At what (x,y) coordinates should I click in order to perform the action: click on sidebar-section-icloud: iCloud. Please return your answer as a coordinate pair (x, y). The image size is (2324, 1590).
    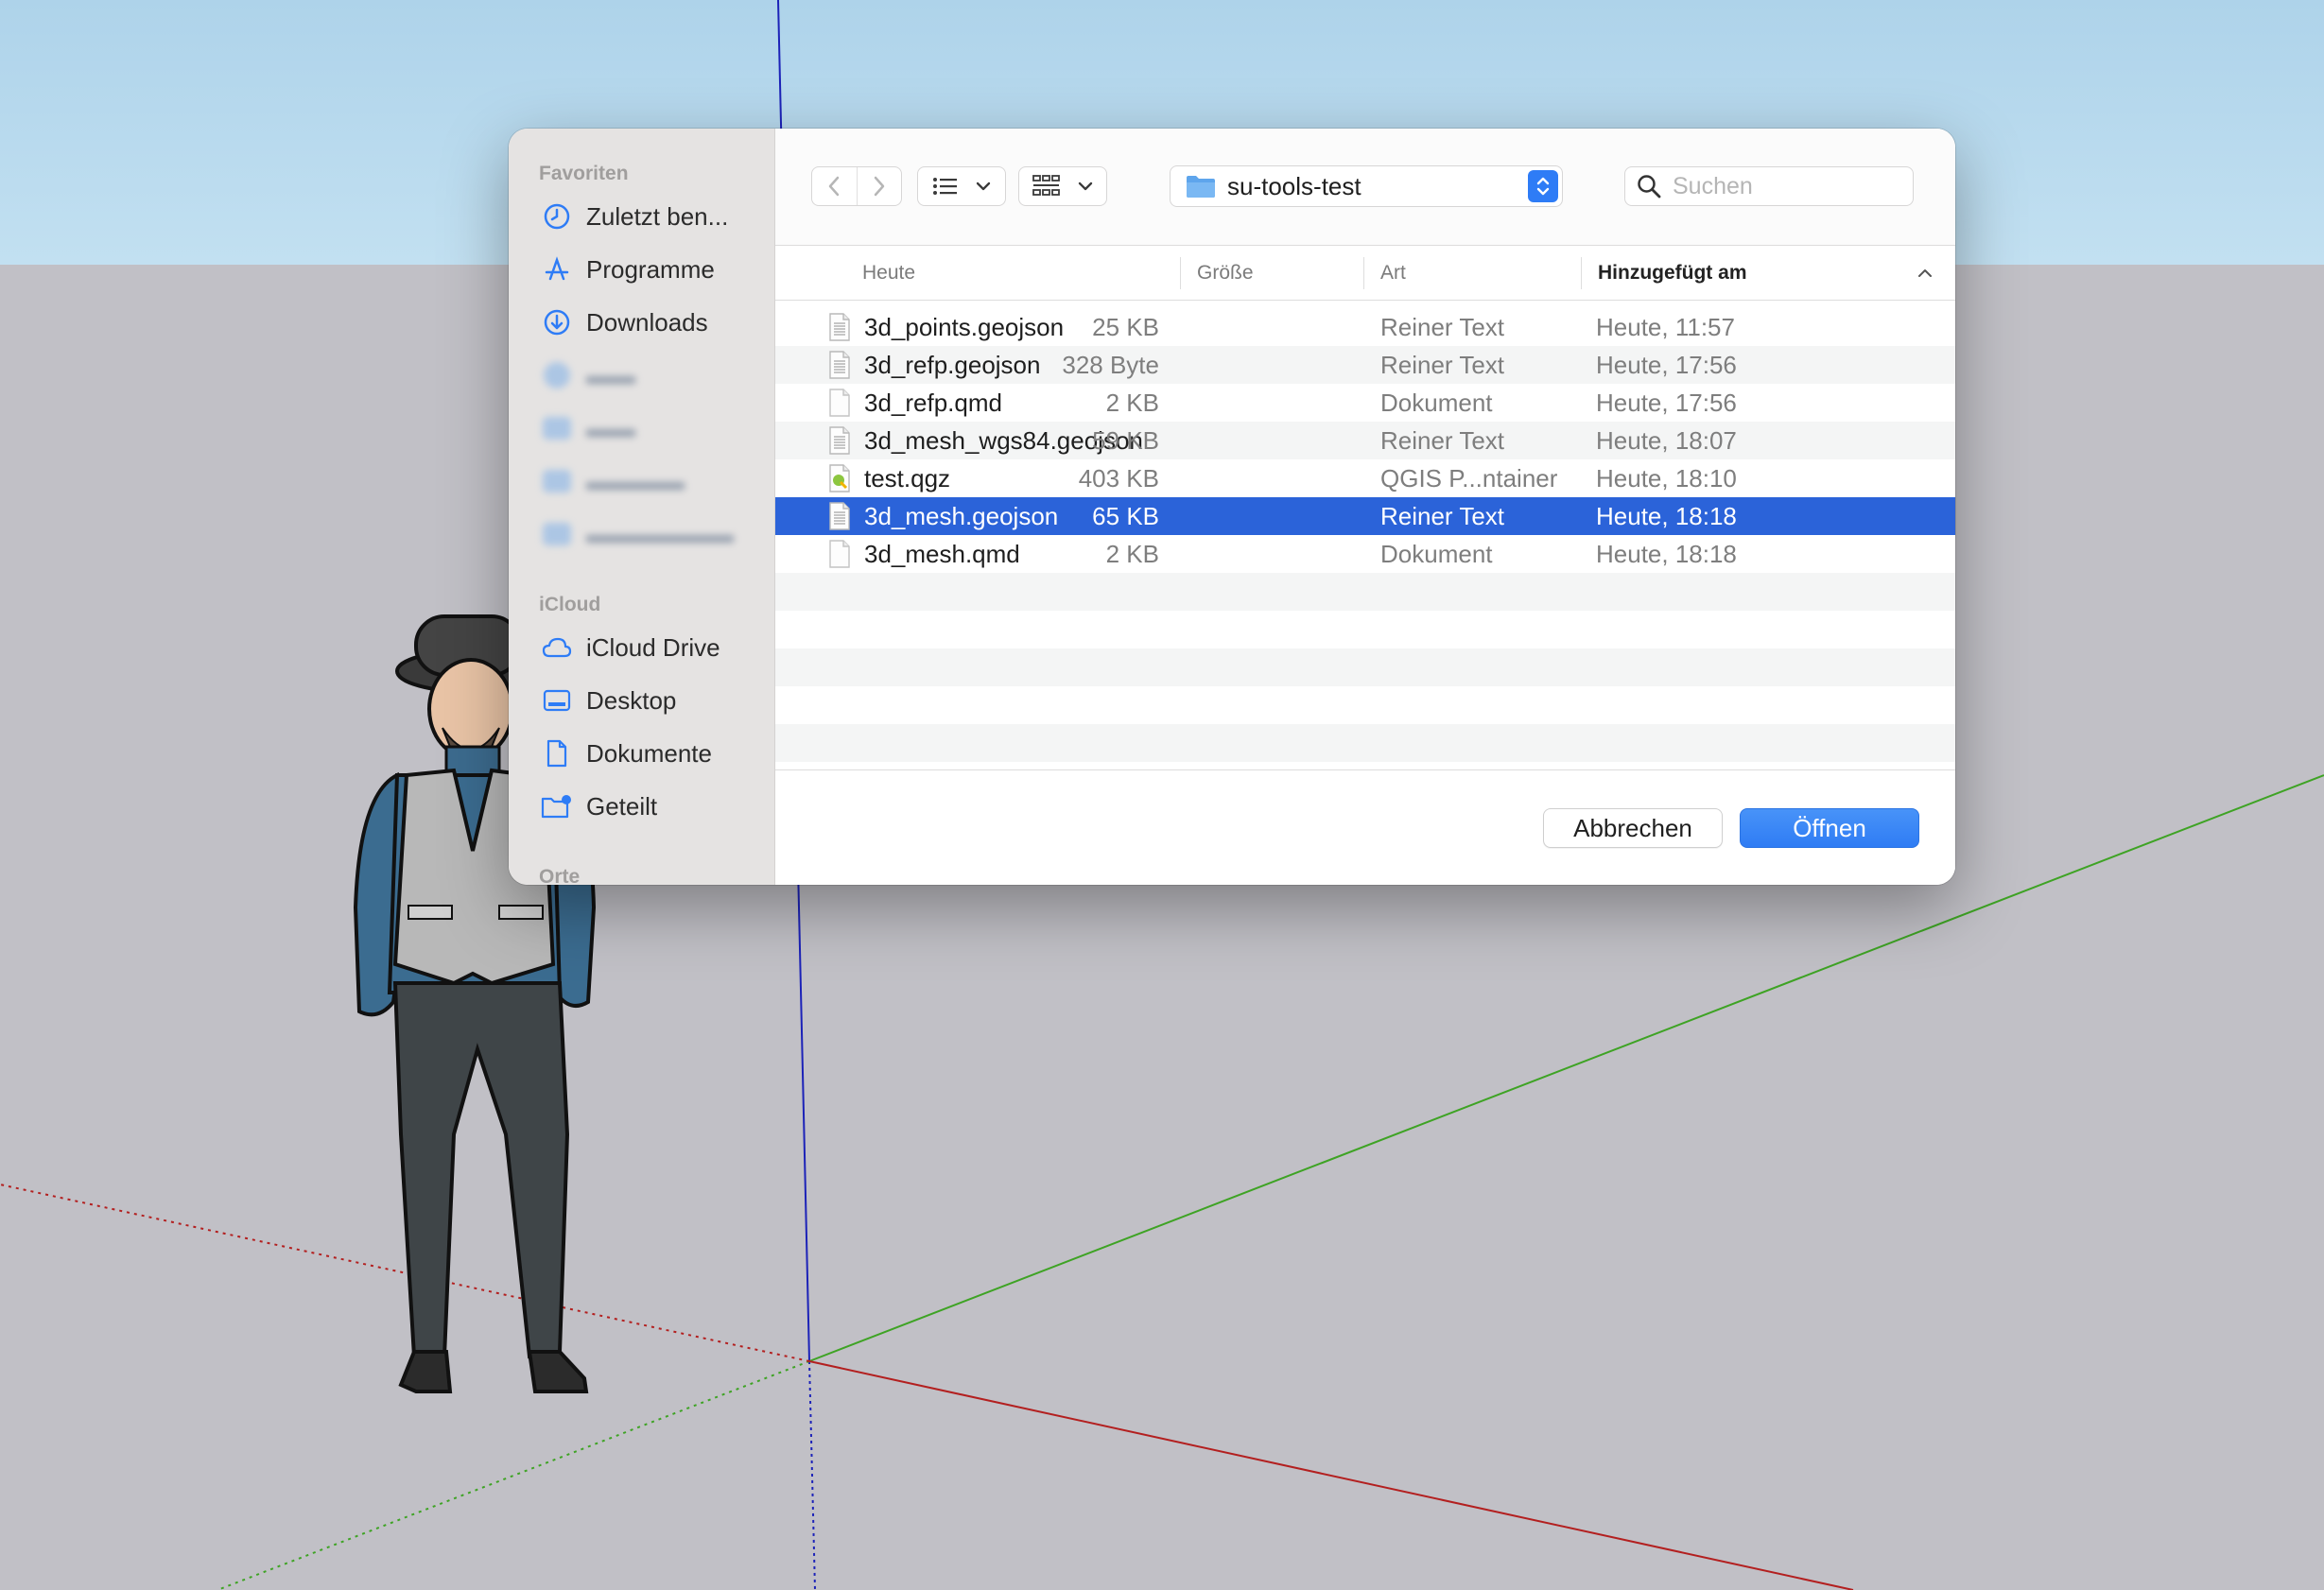
    Looking at the image, I should click on (570, 604).